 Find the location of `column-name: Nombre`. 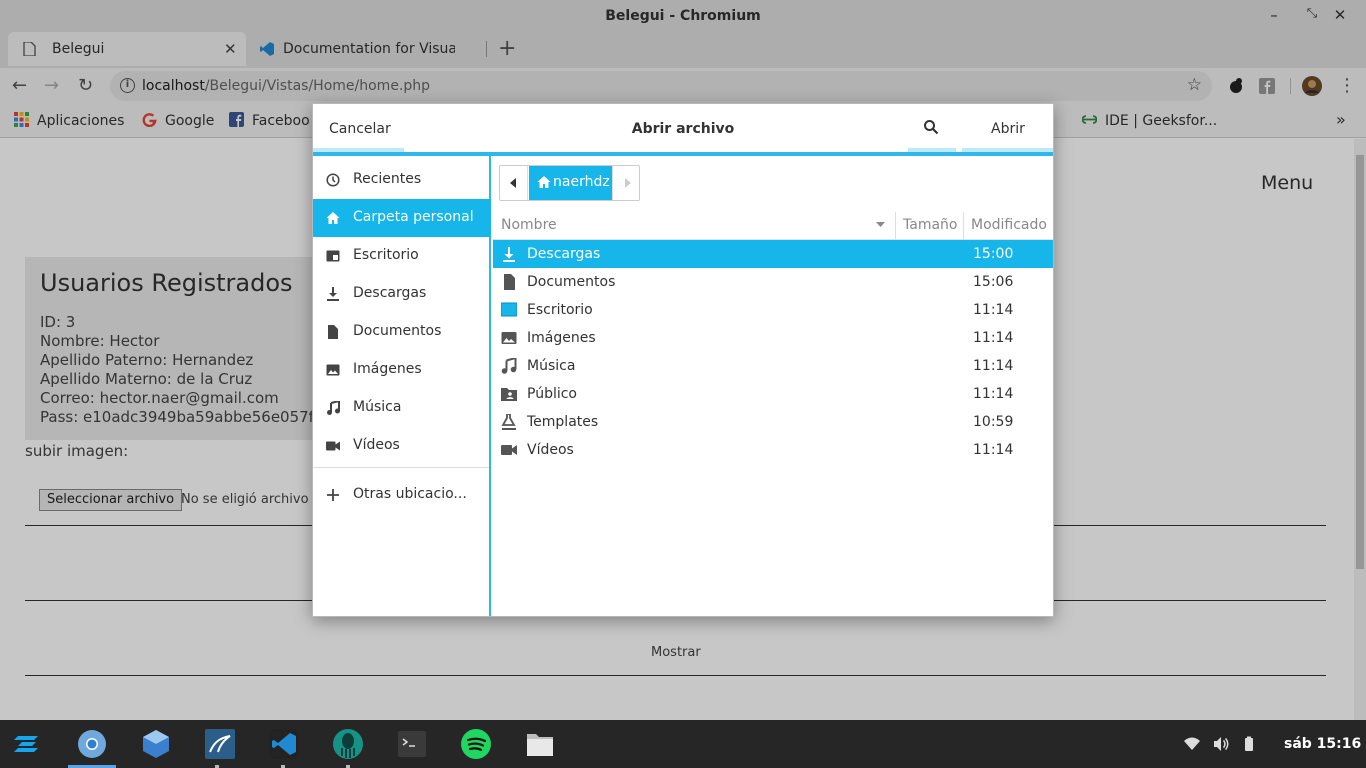

column-name: Nombre is located at coordinates (529, 225).